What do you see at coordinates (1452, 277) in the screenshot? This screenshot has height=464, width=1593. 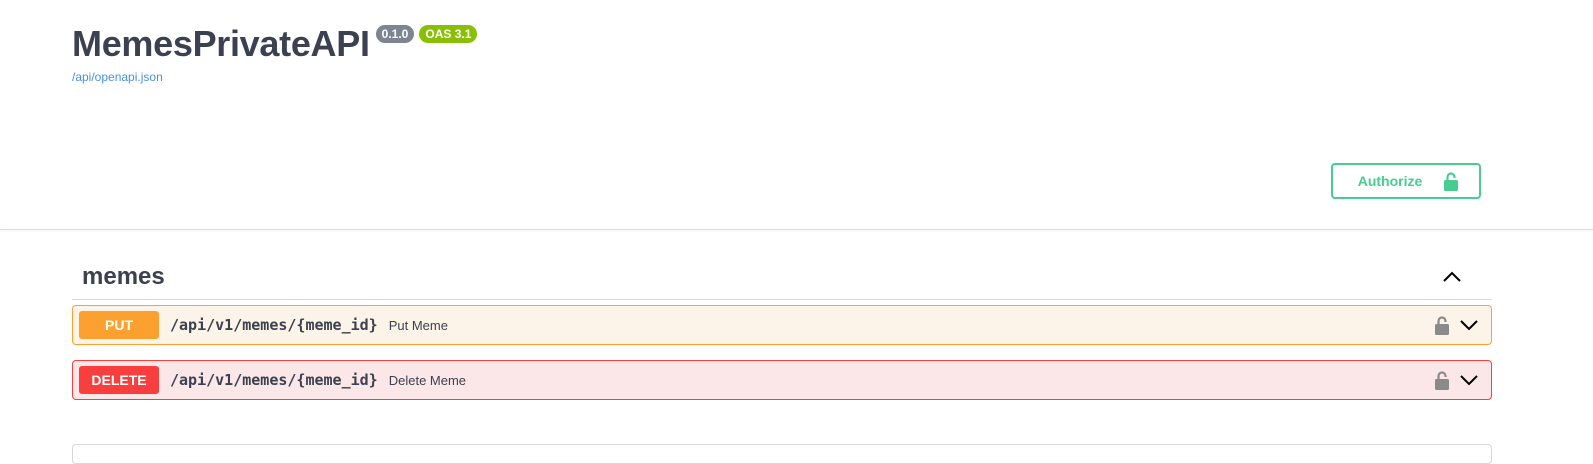 I see `chevron-up-icon` at bounding box center [1452, 277].